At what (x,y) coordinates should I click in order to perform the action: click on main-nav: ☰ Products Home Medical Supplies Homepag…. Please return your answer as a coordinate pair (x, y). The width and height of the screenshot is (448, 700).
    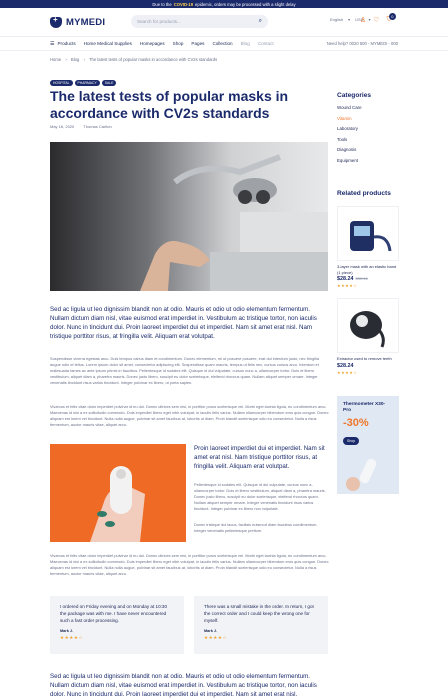
    Looking at the image, I should click on (224, 43).